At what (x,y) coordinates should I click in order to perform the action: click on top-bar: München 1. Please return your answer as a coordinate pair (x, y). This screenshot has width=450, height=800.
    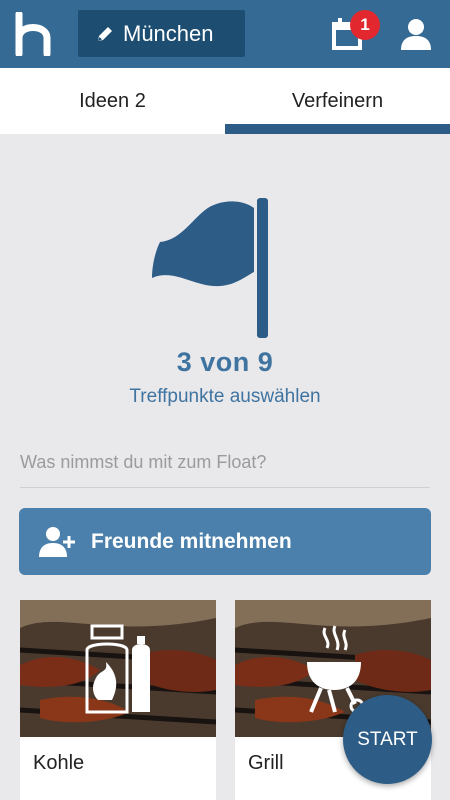
    Looking at the image, I should click on (225, 34).